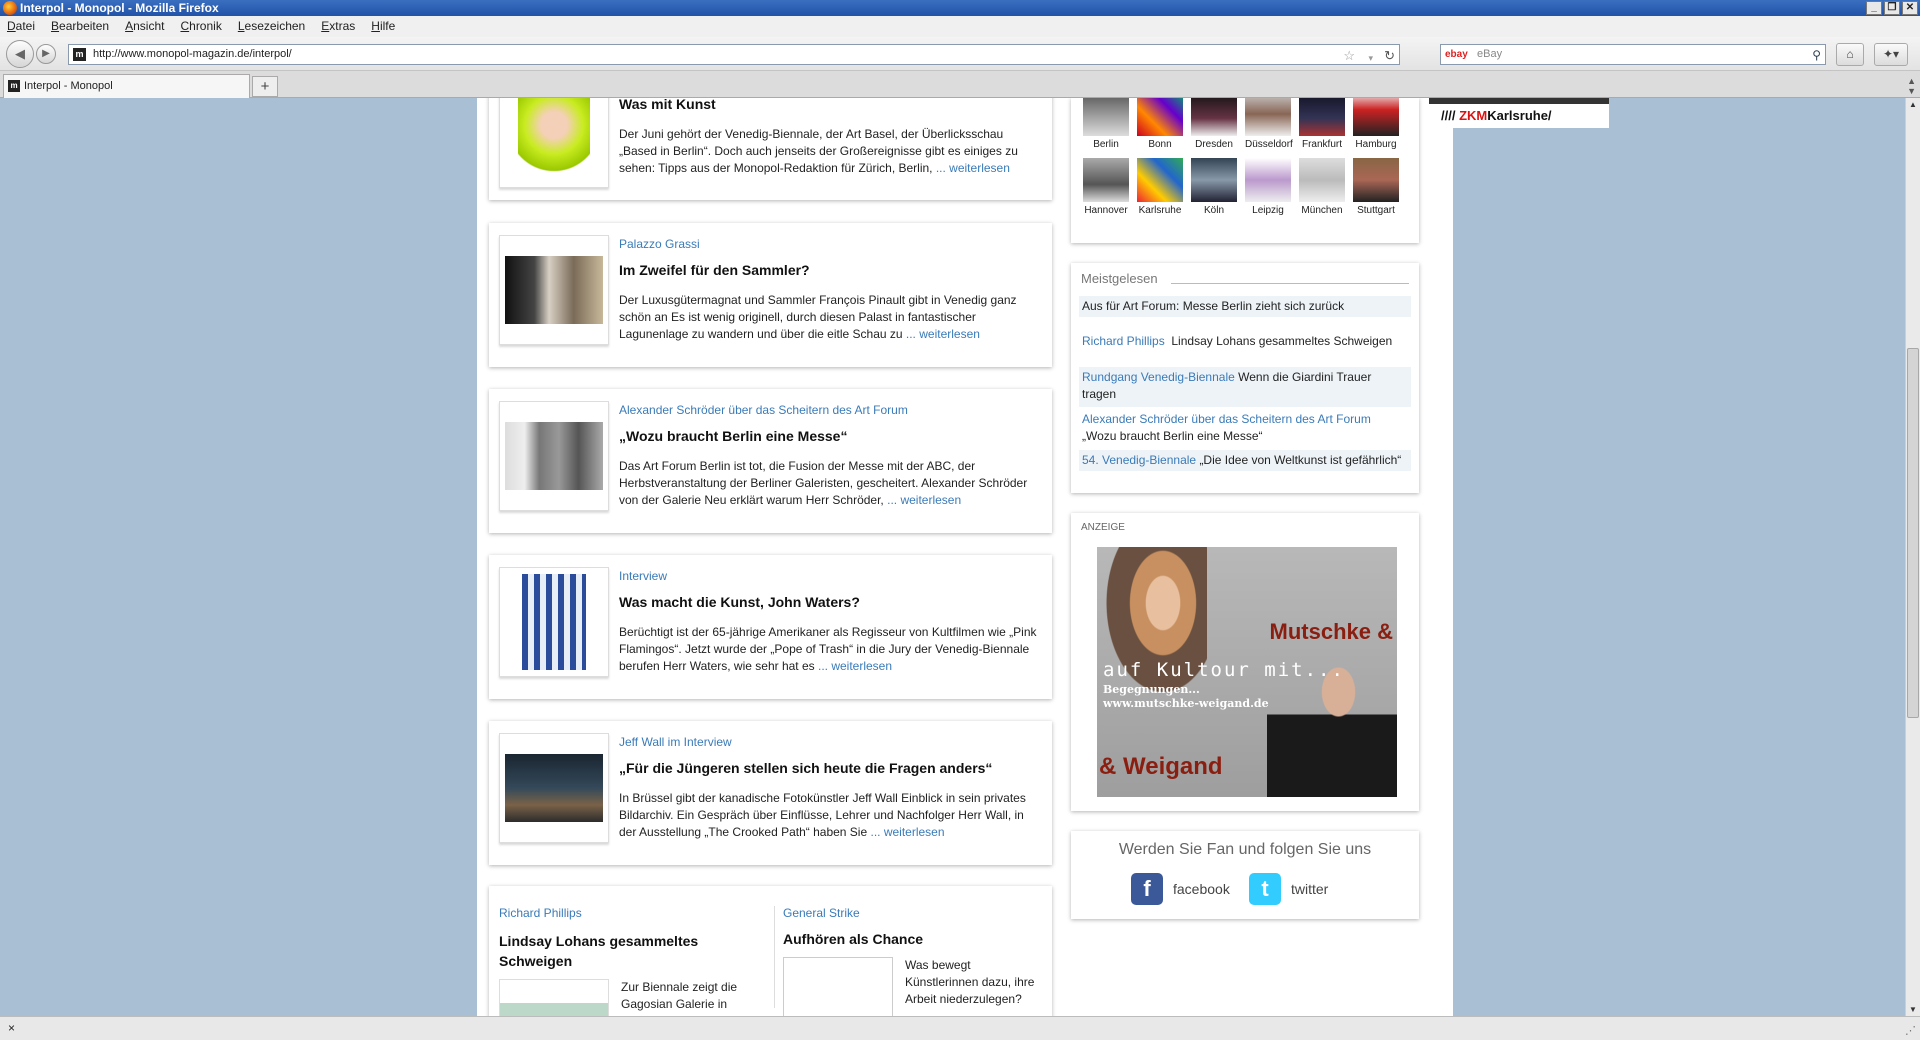  What do you see at coordinates (1321, 144) in the screenshot?
I see `city-label: Frankfurt` at bounding box center [1321, 144].